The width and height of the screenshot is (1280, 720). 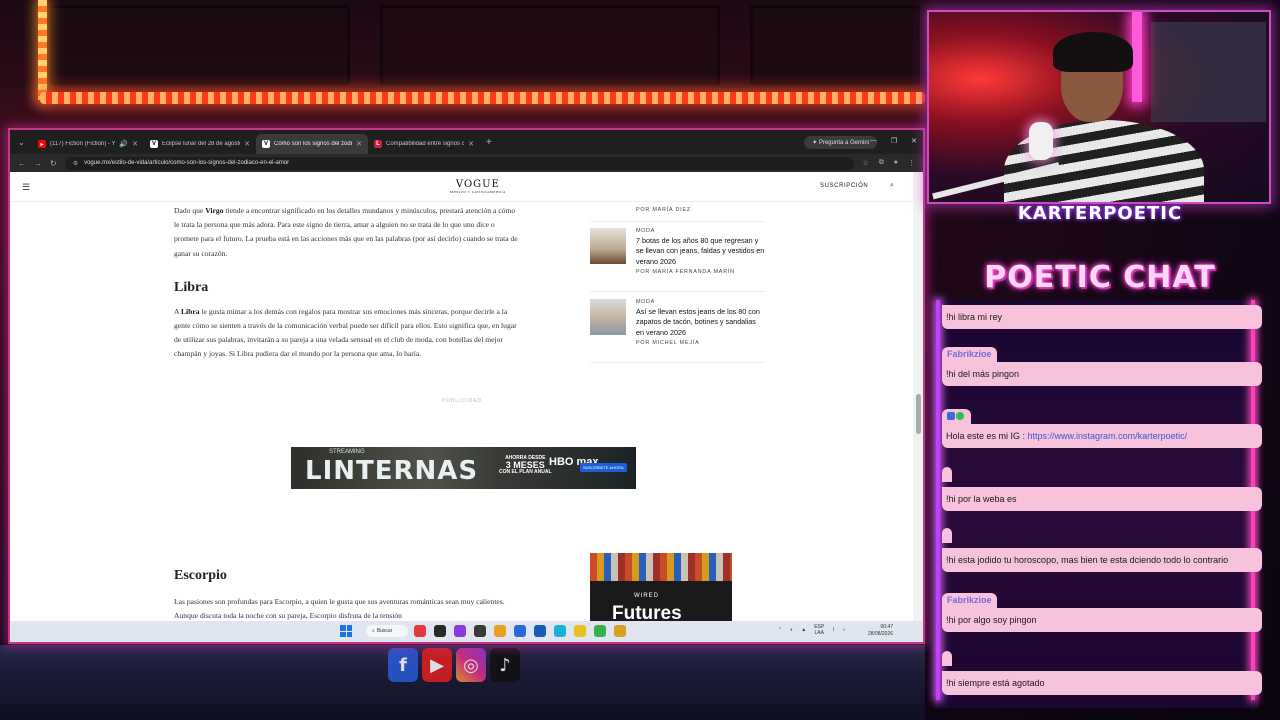 What do you see at coordinates (677, 362) in the screenshot?
I see `divider` at bounding box center [677, 362].